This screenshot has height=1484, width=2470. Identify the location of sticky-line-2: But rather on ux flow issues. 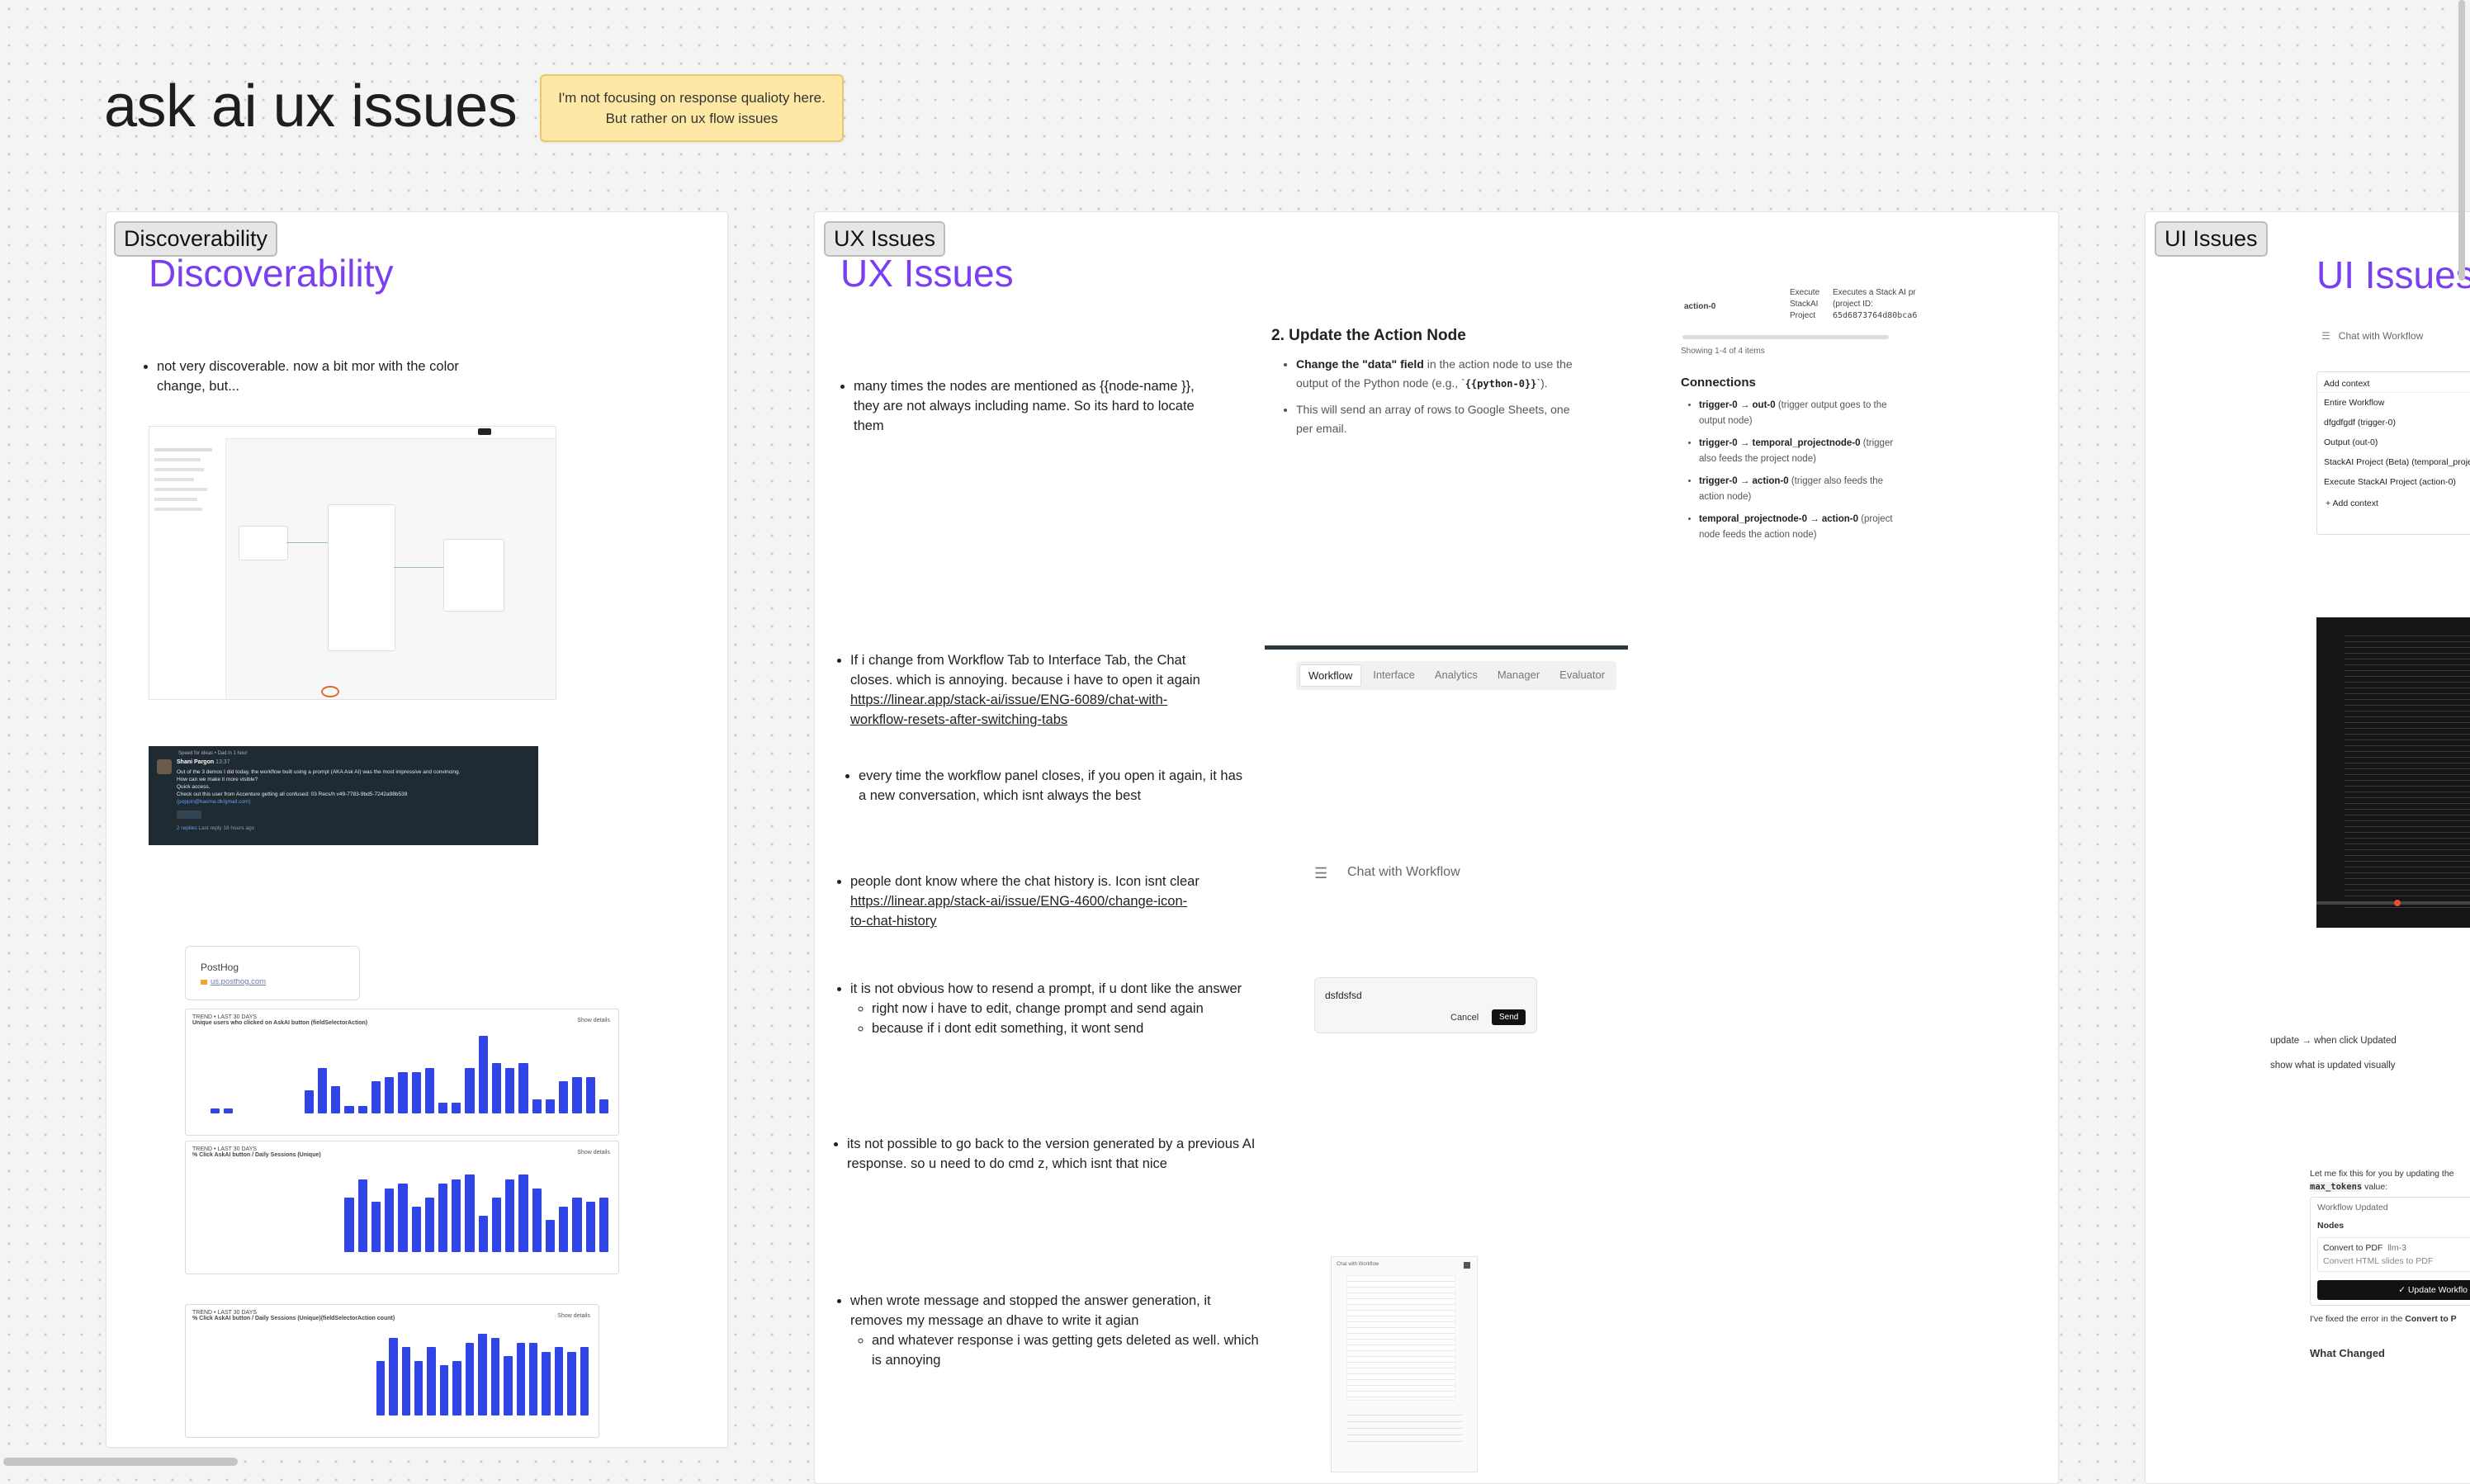
(691, 118).